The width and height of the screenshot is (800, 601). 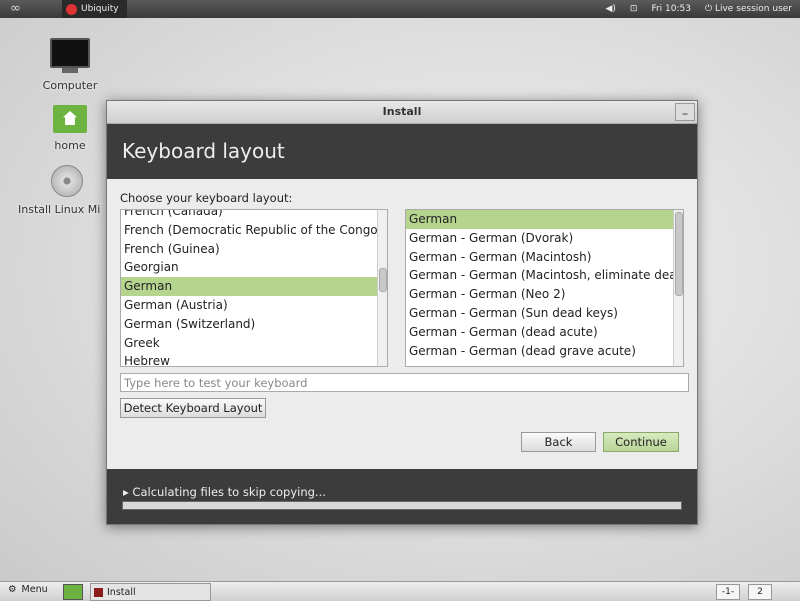 I want to click on desktop-icon-computer: Computer, so click(x=70, y=65).